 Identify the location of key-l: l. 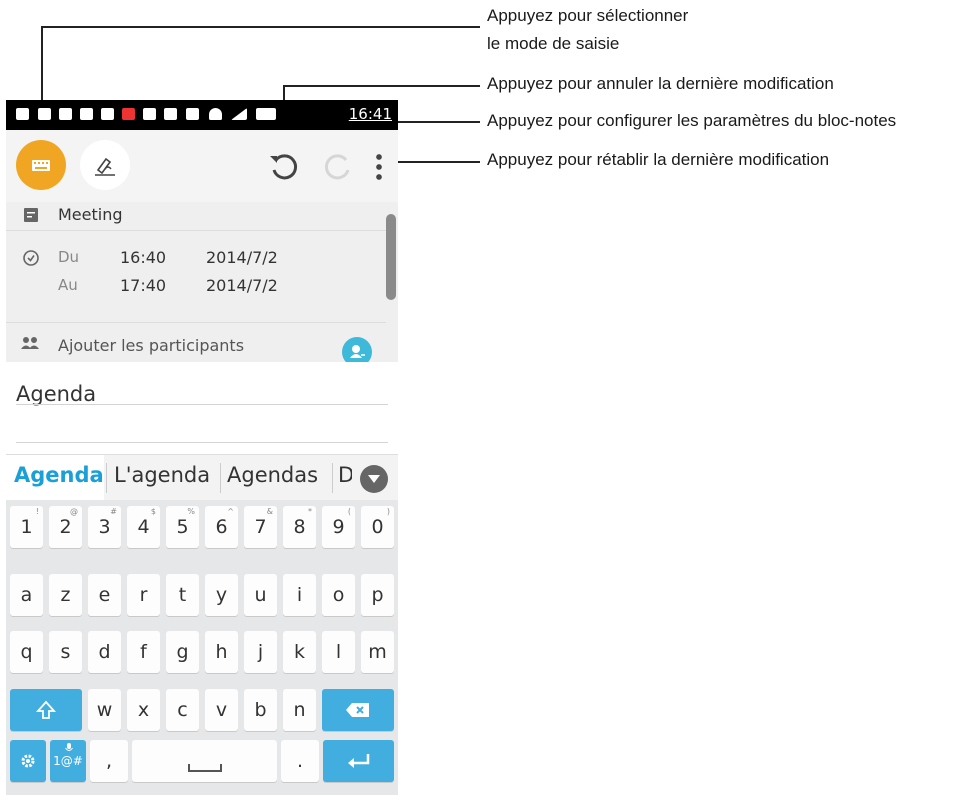
(338, 652).